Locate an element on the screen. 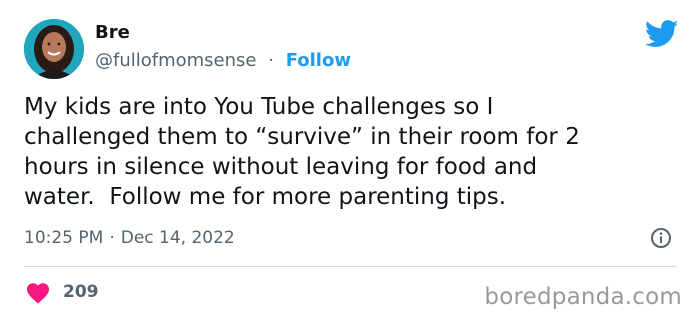  author-name: Bre is located at coordinates (112, 32).